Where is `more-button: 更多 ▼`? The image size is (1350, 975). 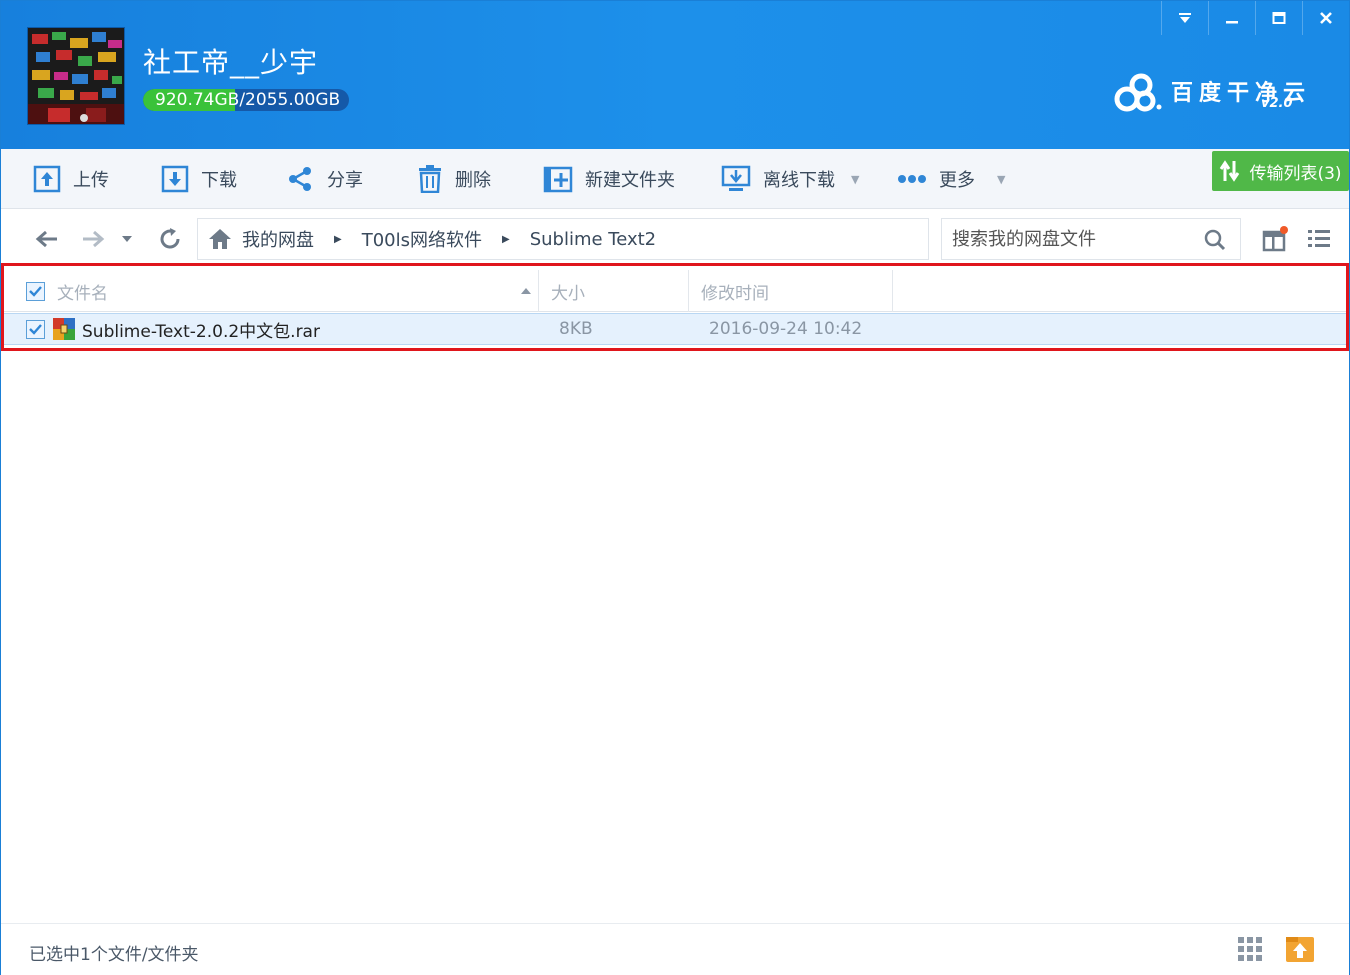 more-button: 更多 ▼ is located at coordinates (951, 179).